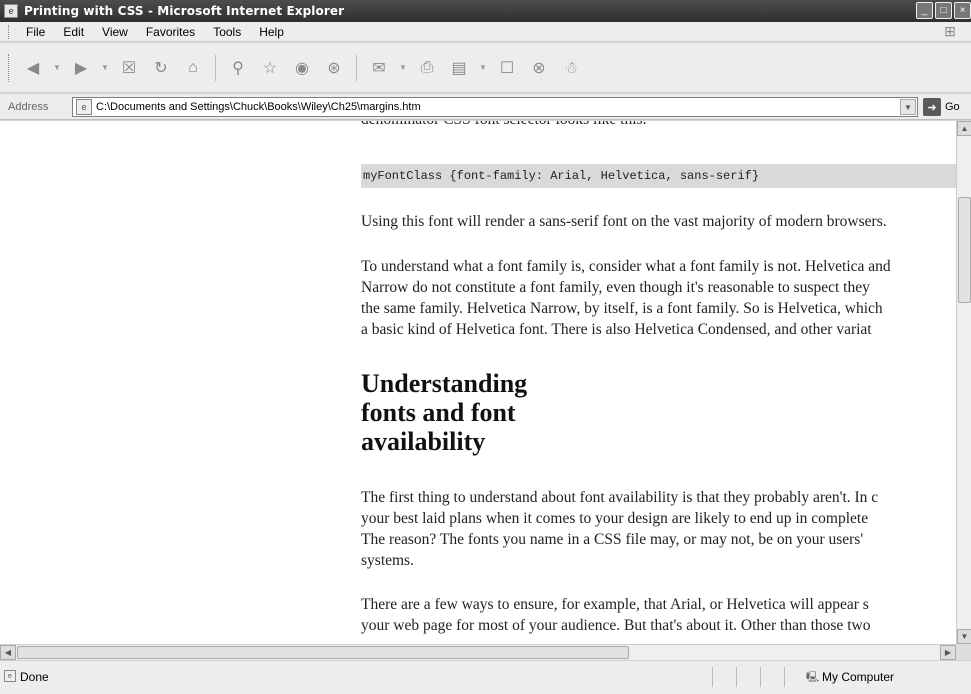 This screenshot has width=971, height=694. I want to click on back-dropdown-icon: ▼, so click(57, 68).